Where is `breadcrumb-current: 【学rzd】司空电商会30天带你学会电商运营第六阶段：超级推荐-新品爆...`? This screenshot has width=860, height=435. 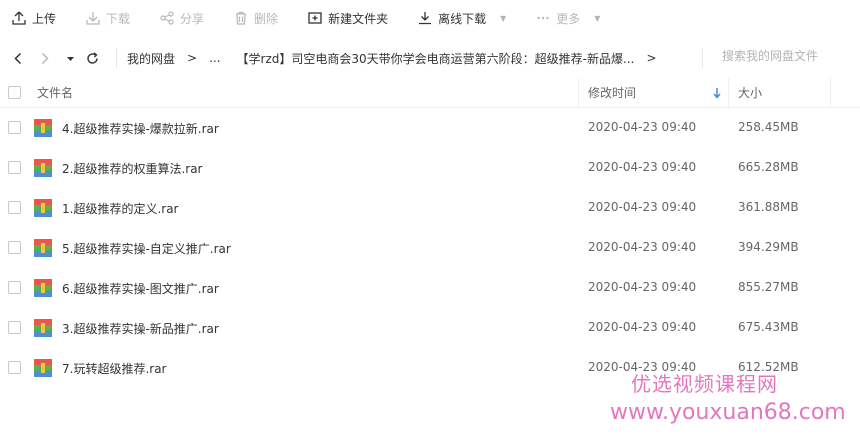 breadcrumb-current: 【学rzd】司空电商会30天带你学会电商运营第六阶段：超级推荐-新品爆... is located at coordinates (435, 58).